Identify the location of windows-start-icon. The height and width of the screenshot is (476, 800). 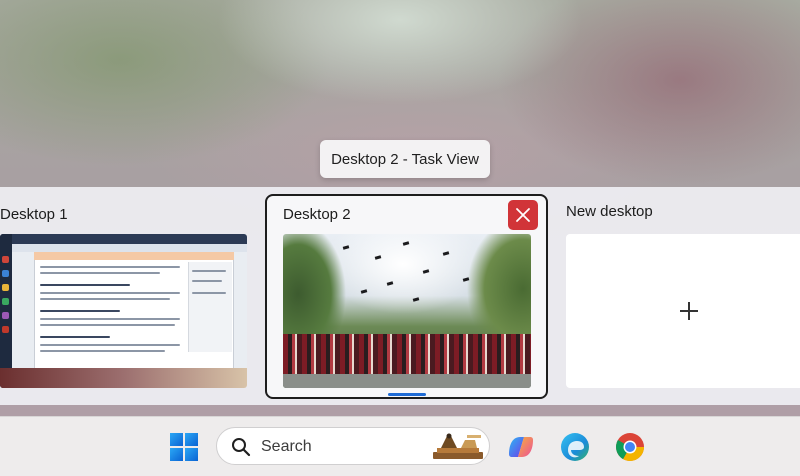
(184, 447).